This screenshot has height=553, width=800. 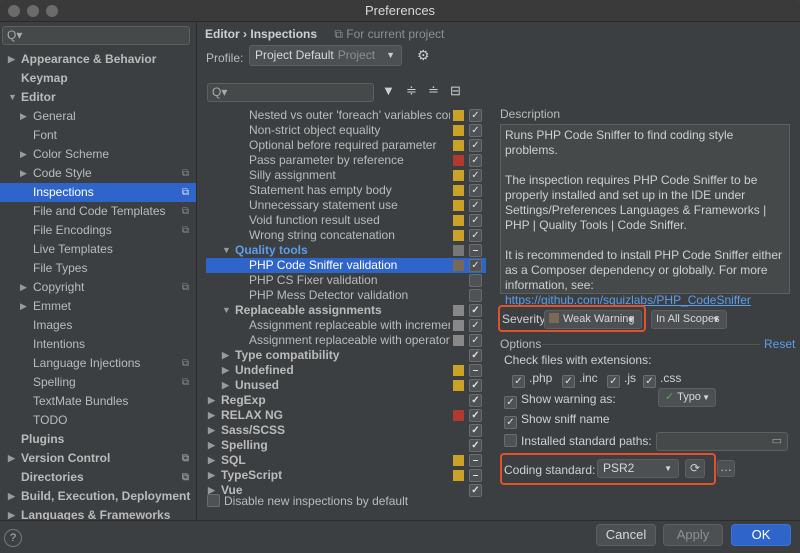 What do you see at coordinates (346, 235) in the screenshot?
I see `inspection-row: Wrong string concatenation ✓` at bounding box center [346, 235].